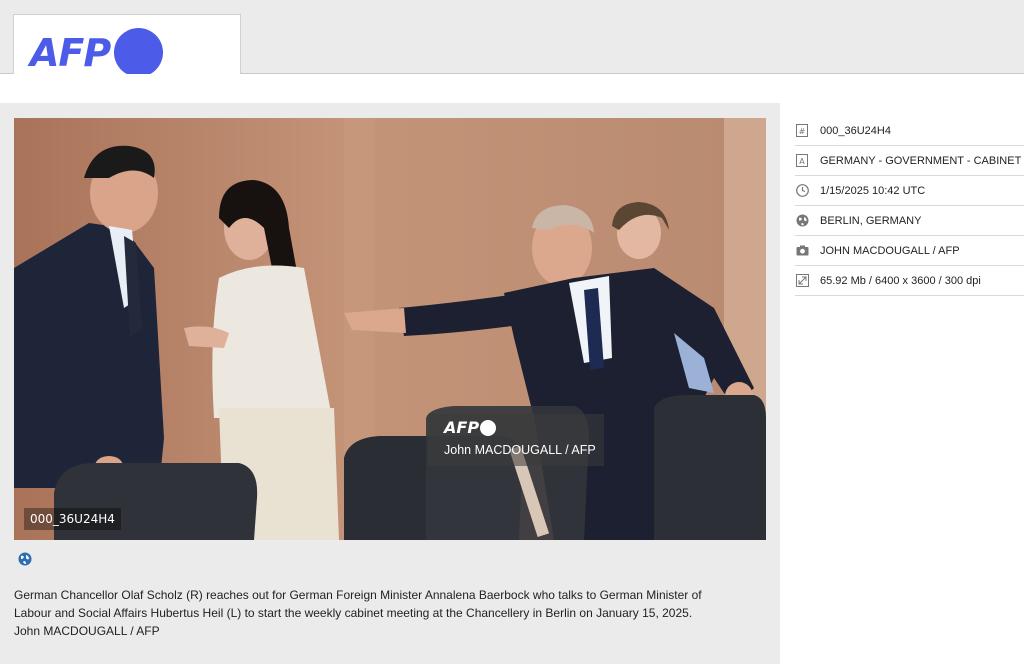  Describe the element at coordinates (87, 631) in the screenshot. I see `caption-credit: John MACDOUGALL / AFP` at that location.